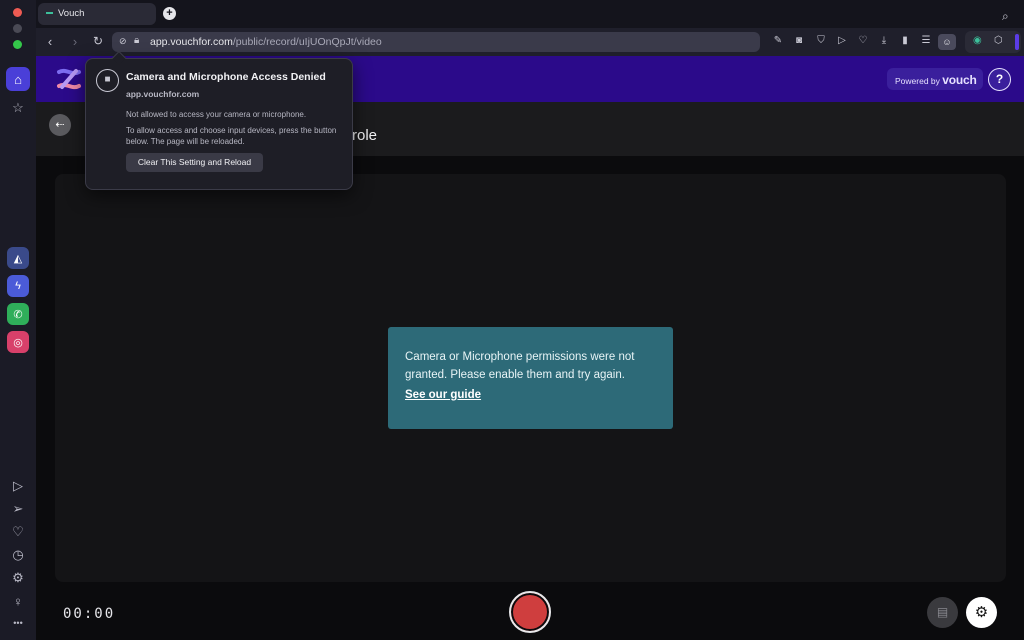 The width and height of the screenshot is (1024, 640). Describe the element at coordinates (69, 79) in the screenshot. I see `company-logo` at that location.